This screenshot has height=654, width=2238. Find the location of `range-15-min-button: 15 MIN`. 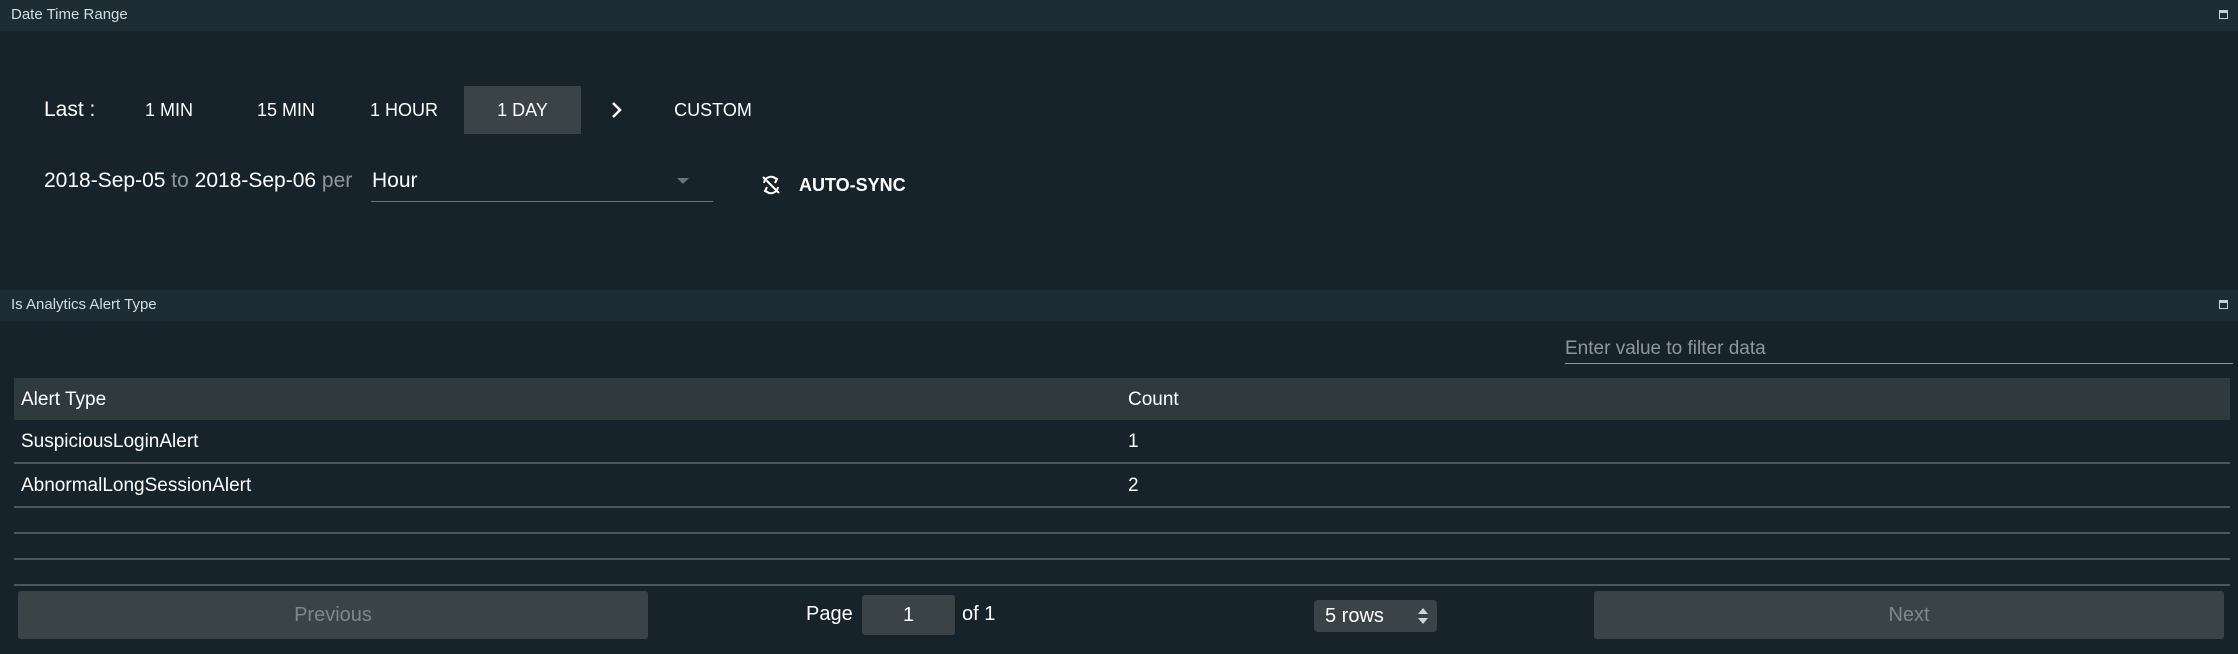

range-15-min-button: 15 MIN is located at coordinates (286, 110).